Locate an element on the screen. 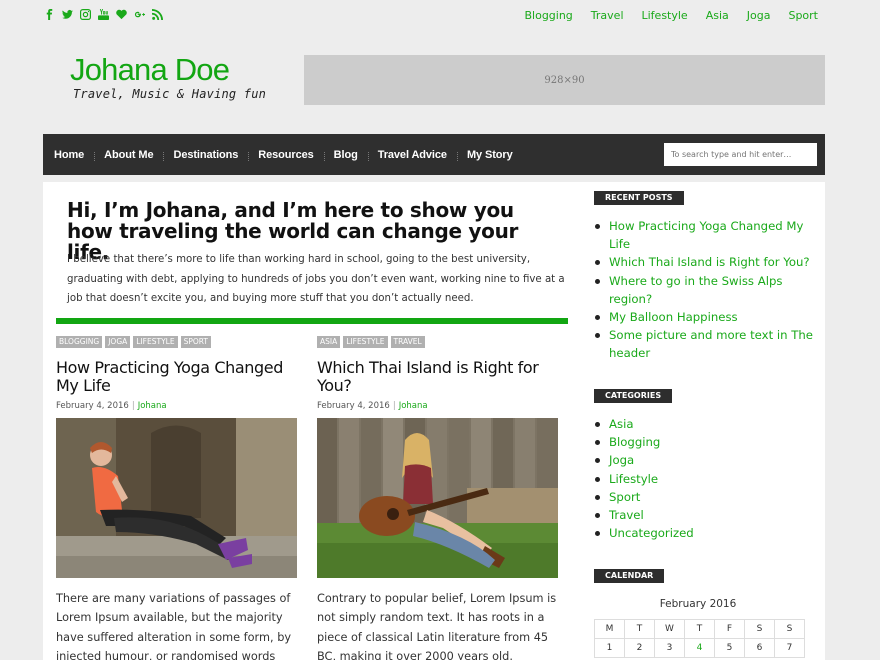  instagram-icon is located at coordinates (85, 14).